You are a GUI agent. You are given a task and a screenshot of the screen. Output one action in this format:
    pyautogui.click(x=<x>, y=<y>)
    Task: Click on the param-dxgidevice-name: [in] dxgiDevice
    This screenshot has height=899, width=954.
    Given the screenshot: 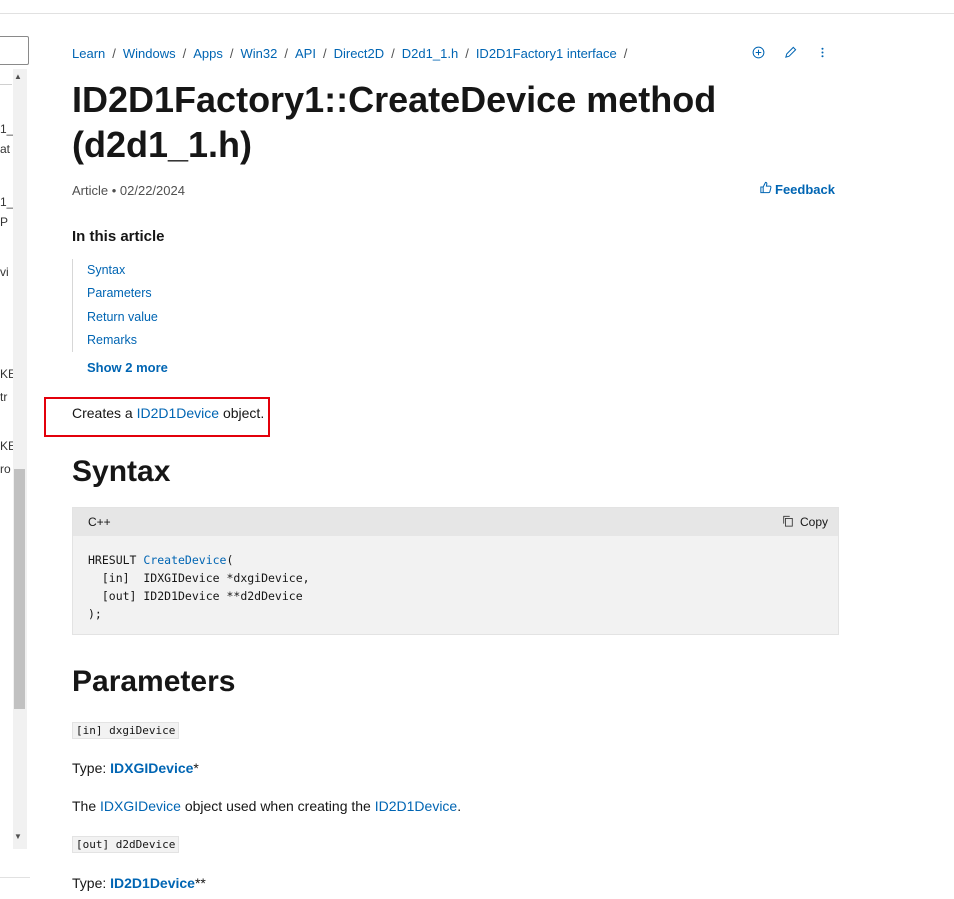 What is the action you would take?
    pyautogui.click(x=126, y=730)
    